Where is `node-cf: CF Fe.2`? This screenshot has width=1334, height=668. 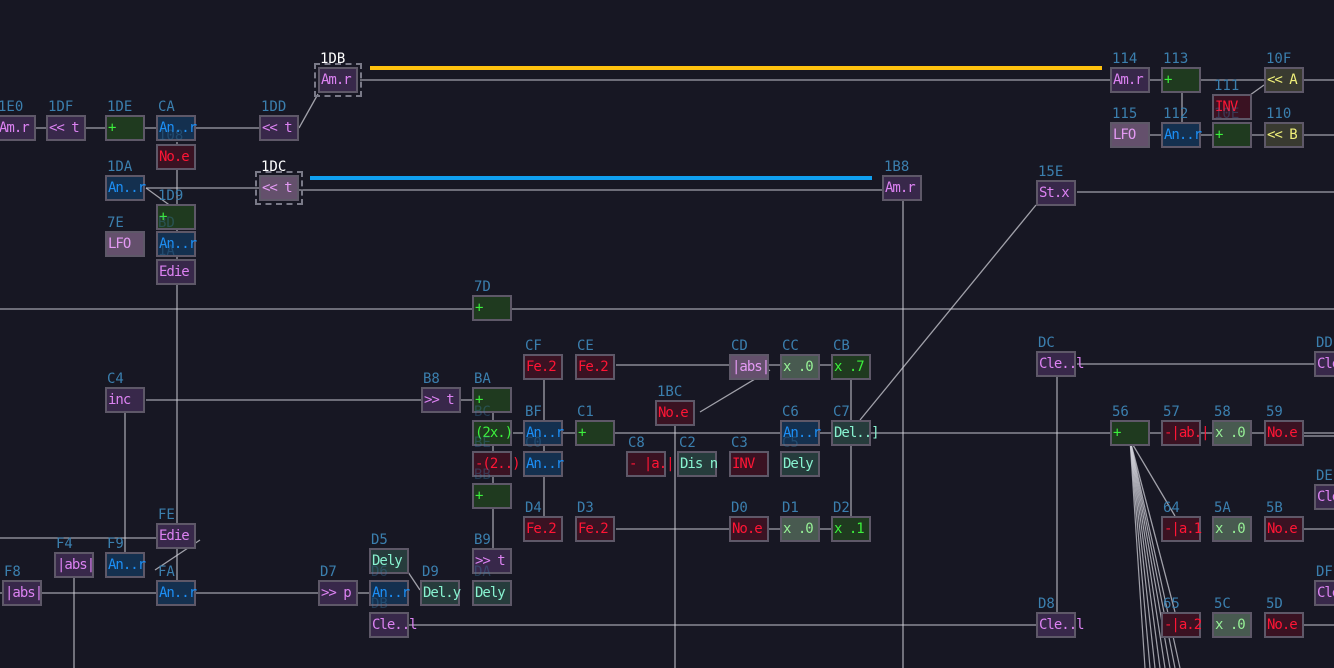 node-cf: CF Fe.2 is located at coordinates (543, 359).